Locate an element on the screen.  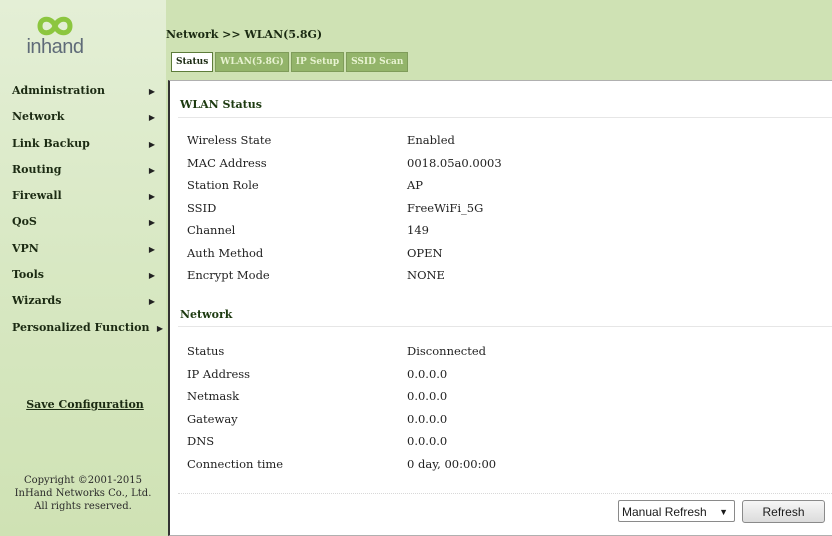
copyright-line: Copyright ©2001-2015 is located at coordinates (83, 480).